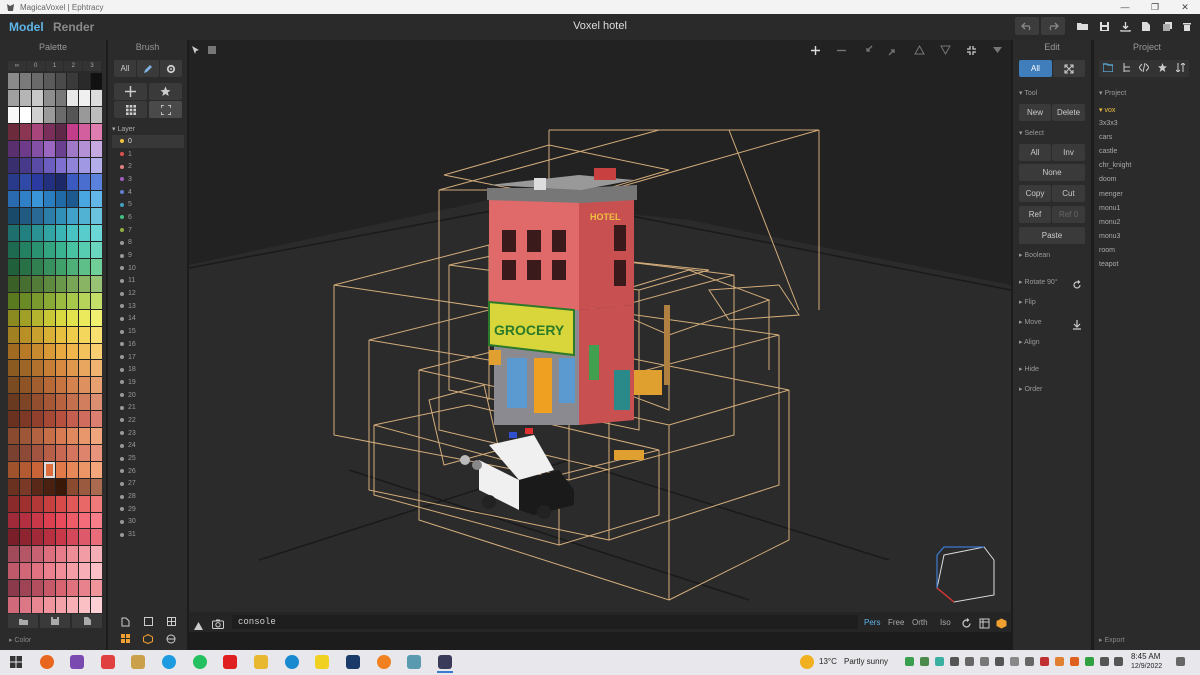 The width and height of the screenshot is (1200, 675). Describe the element at coordinates (148, 217) in the screenshot. I see `layer-row: 6` at that location.